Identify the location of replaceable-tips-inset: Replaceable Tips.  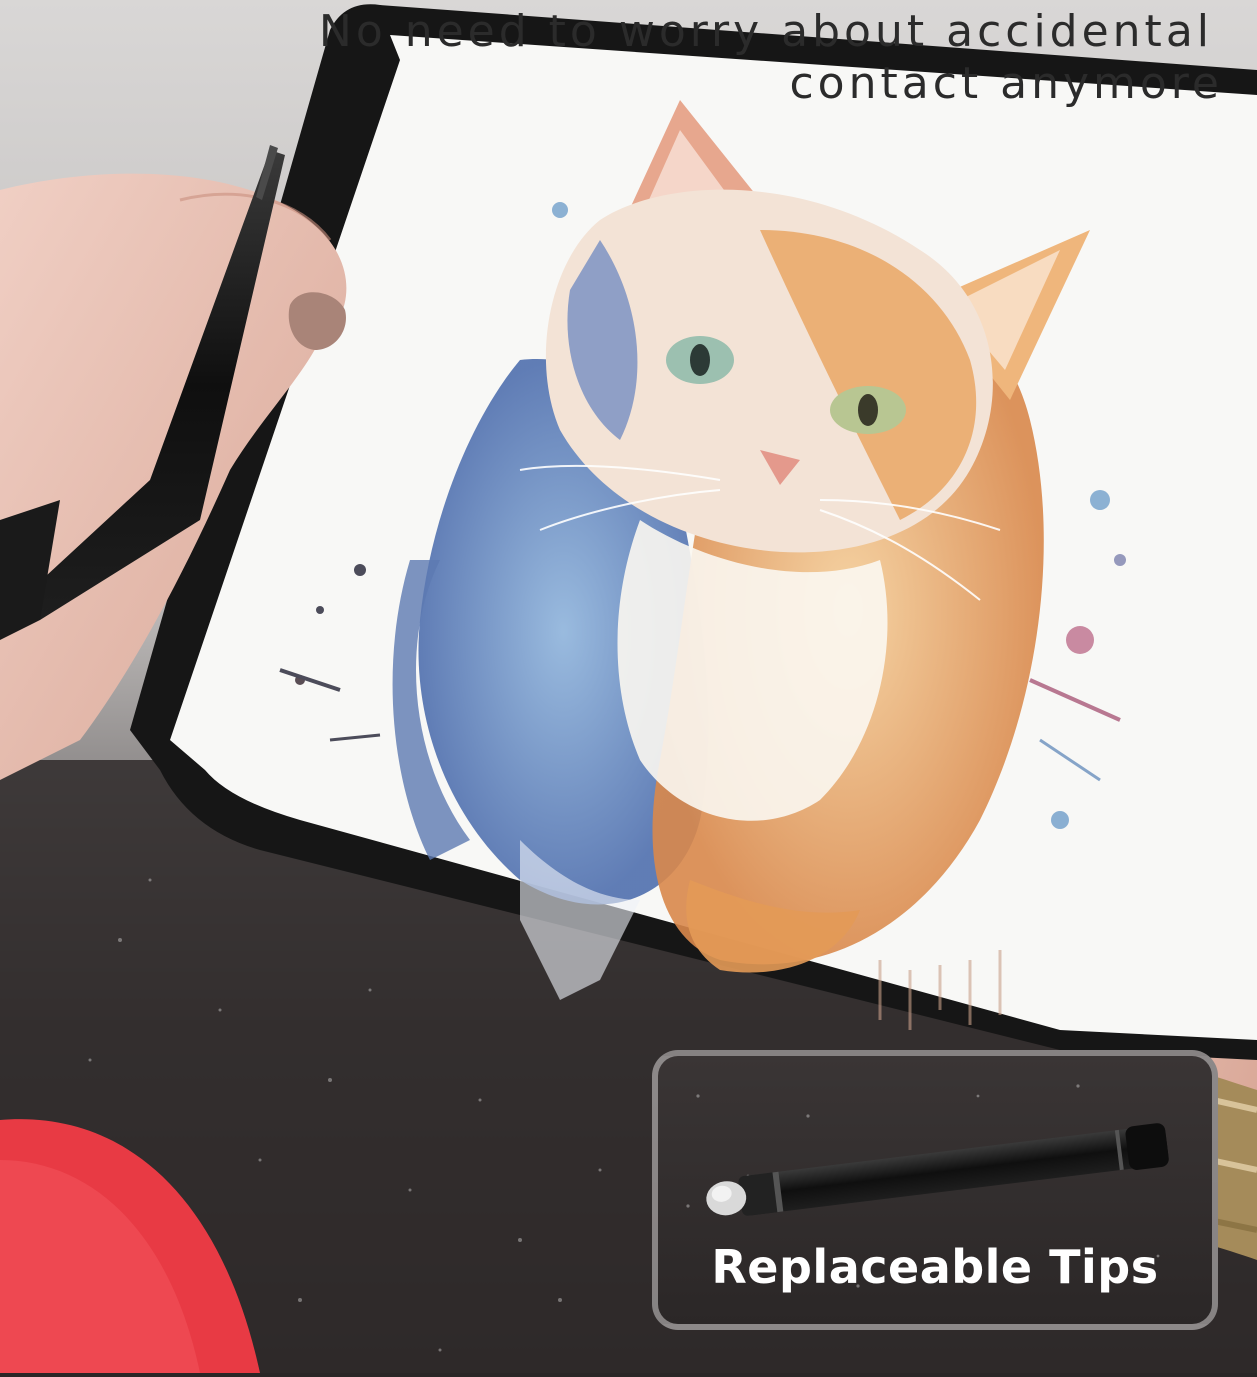
(935, 1190).